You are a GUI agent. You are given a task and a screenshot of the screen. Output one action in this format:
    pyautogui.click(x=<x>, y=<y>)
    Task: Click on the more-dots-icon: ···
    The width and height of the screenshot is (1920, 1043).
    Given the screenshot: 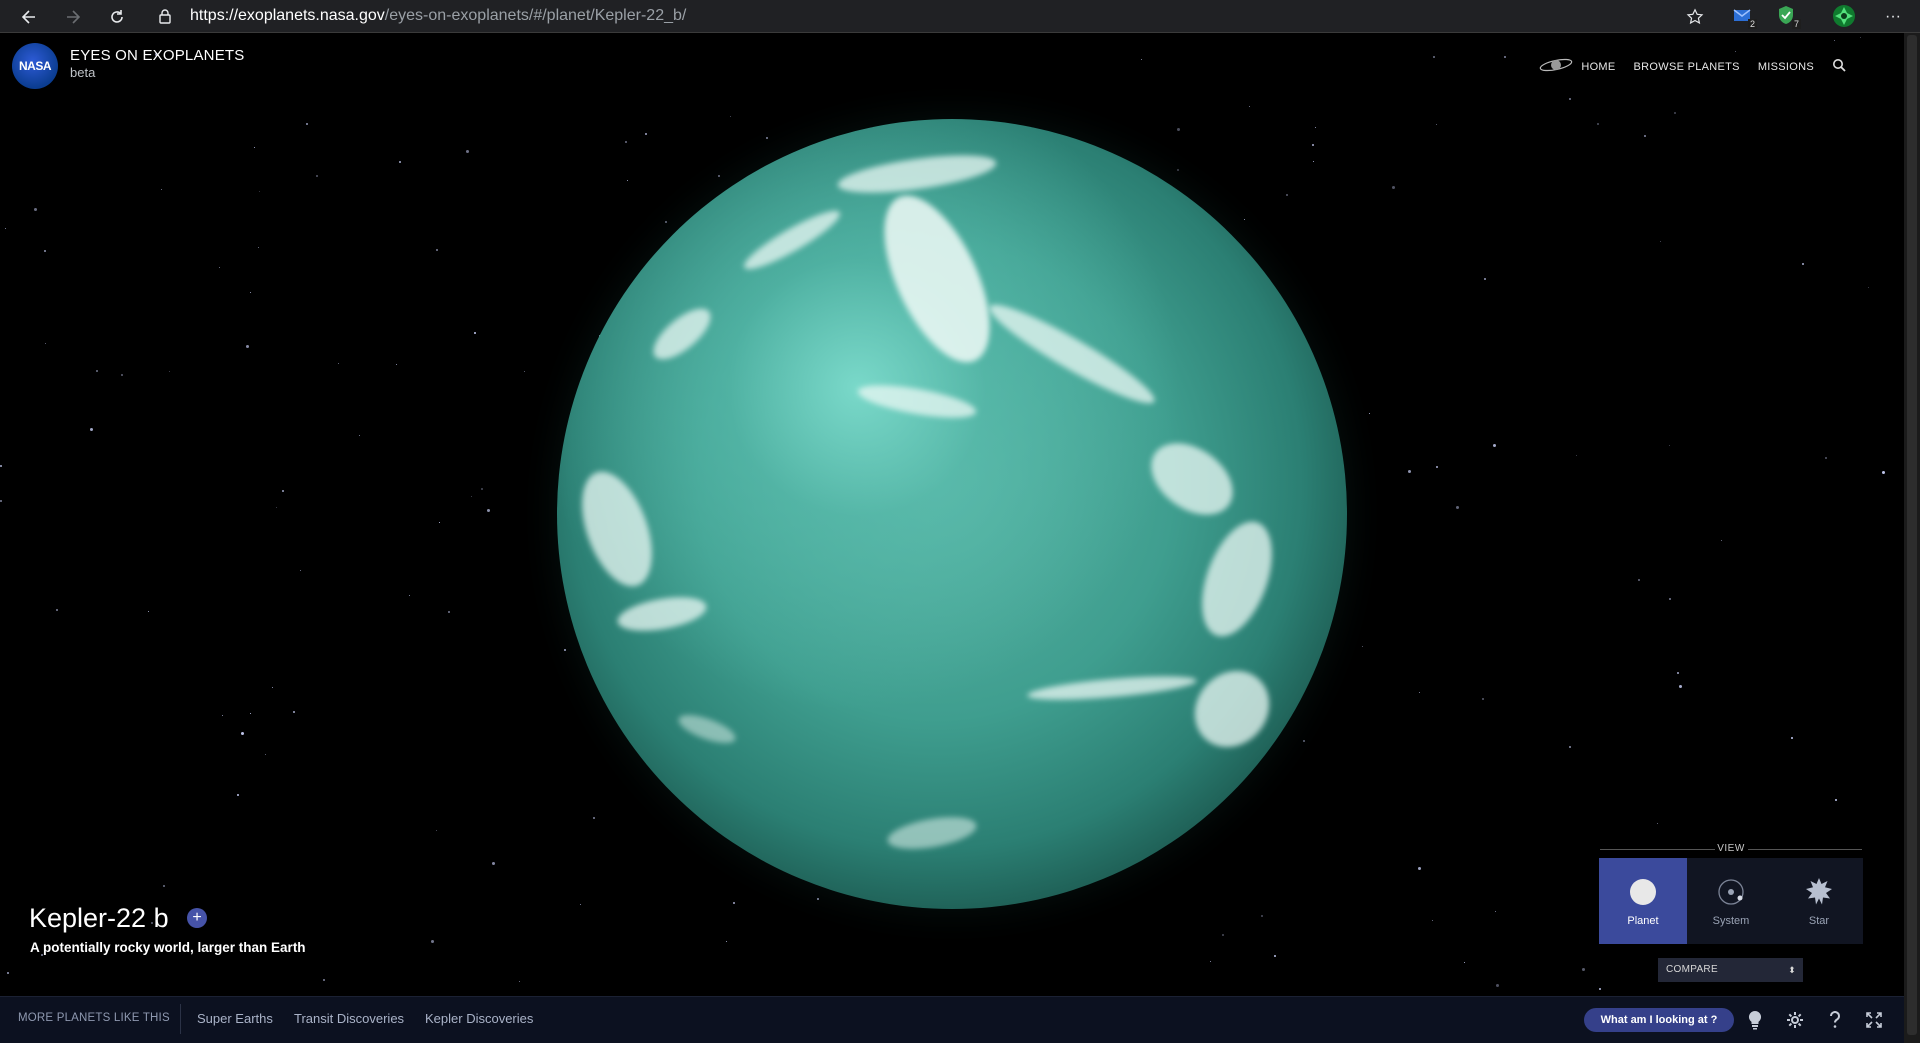 What is the action you would take?
    pyautogui.click(x=1893, y=16)
    